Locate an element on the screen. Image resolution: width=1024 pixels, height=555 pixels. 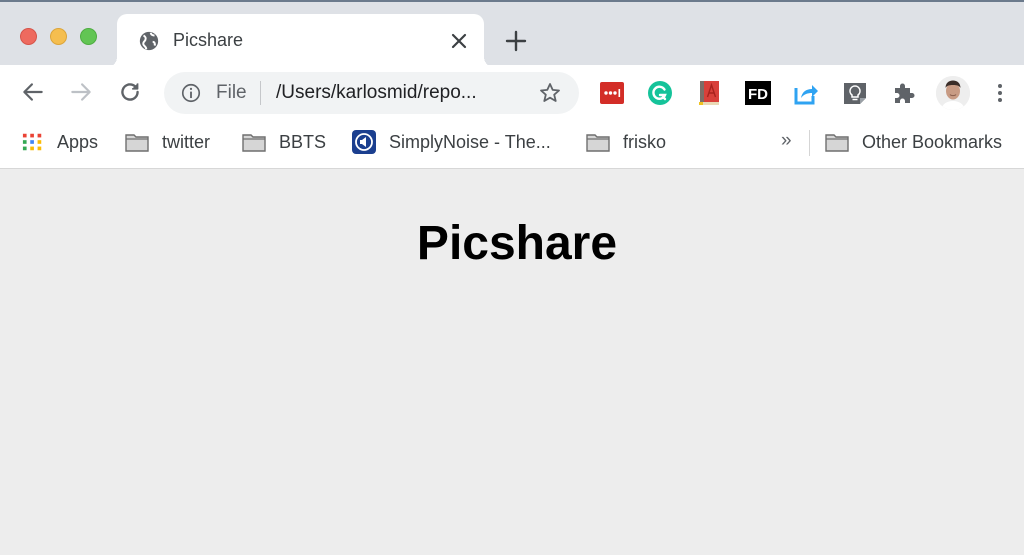
new-tab-icon is located at coordinates (516, 41).